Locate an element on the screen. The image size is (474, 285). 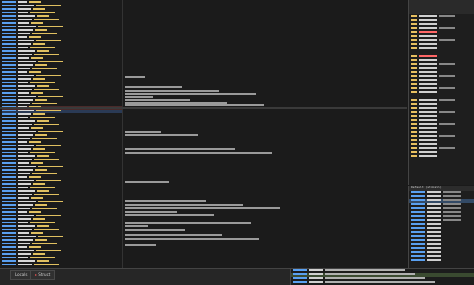
stack-row is located at coordinates (441, 261).